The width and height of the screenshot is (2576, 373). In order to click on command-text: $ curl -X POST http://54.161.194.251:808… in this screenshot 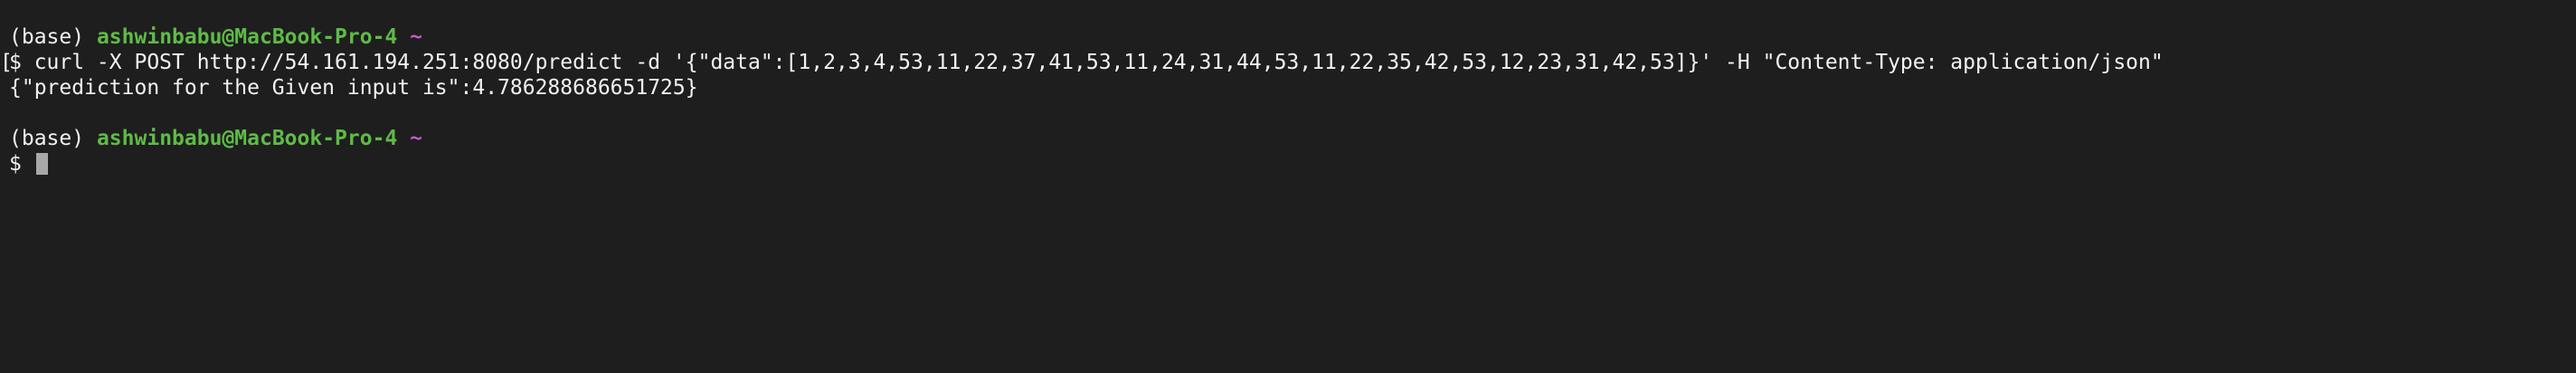, I will do `click(1086, 63)`.